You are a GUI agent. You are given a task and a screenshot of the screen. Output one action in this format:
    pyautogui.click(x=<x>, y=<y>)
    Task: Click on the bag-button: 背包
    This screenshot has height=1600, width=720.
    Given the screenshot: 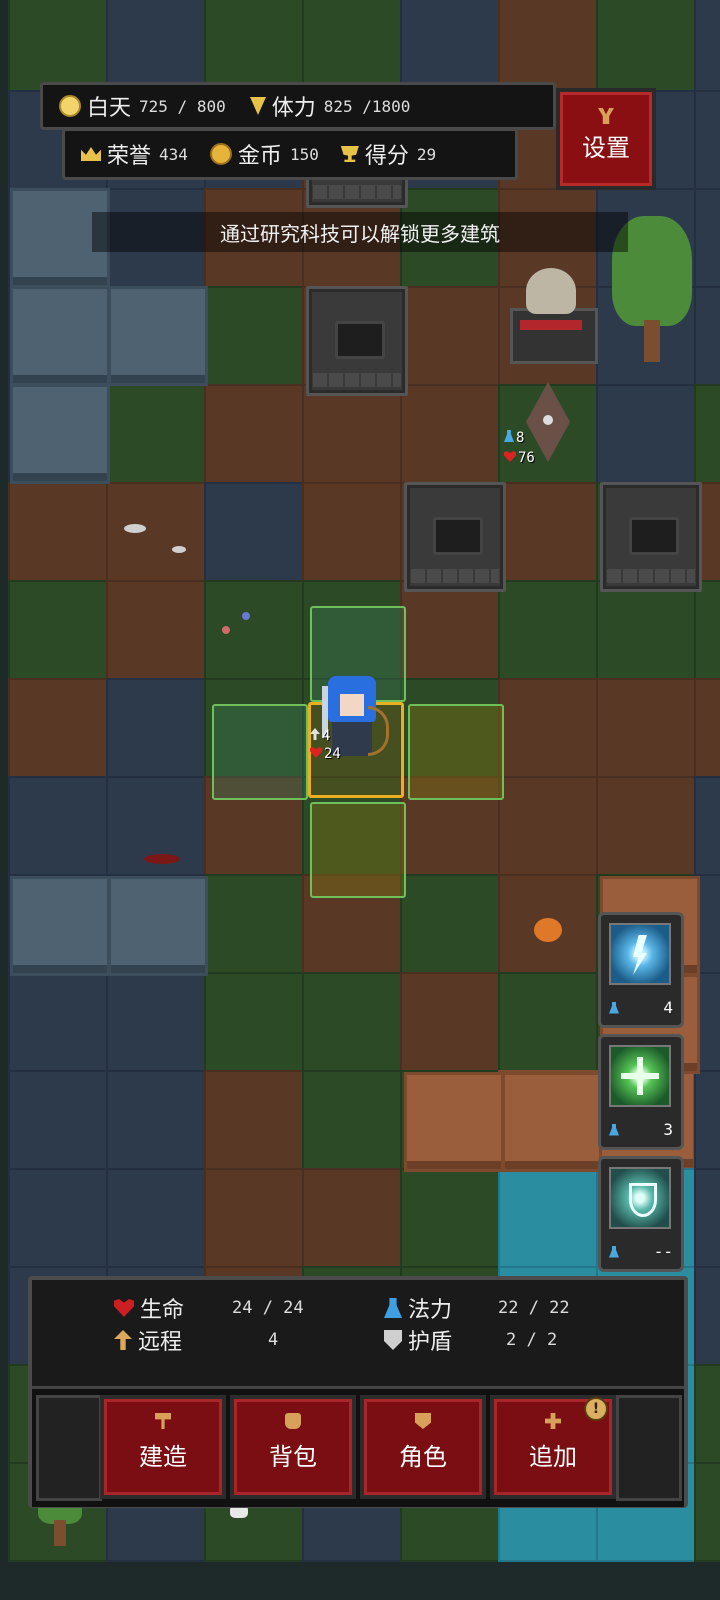 What is the action you would take?
    pyautogui.click(x=293, y=1447)
    